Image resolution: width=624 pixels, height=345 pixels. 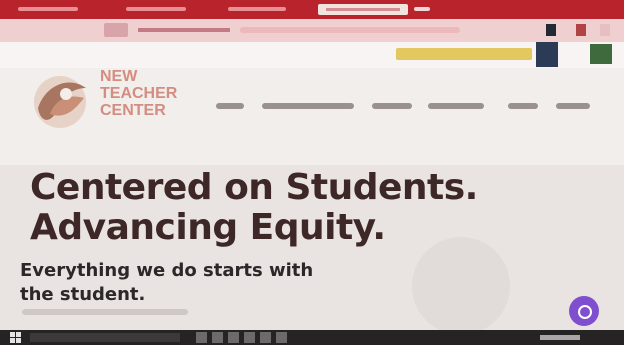 What do you see at coordinates (312, 337) in the screenshot?
I see `taskbar` at bounding box center [312, 337].